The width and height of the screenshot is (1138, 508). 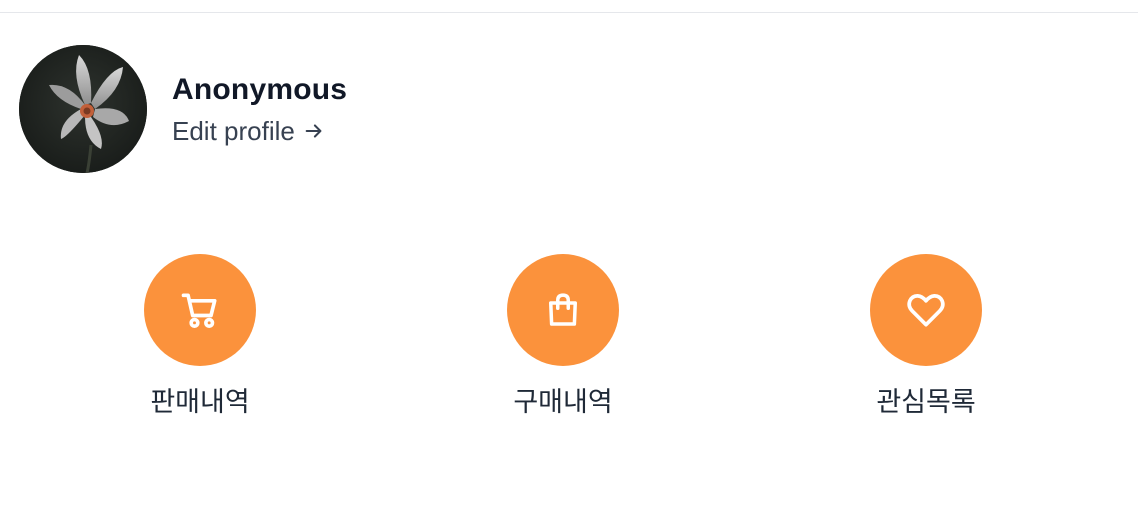 I want to click on cart-icon, so click(x=199, y=310).